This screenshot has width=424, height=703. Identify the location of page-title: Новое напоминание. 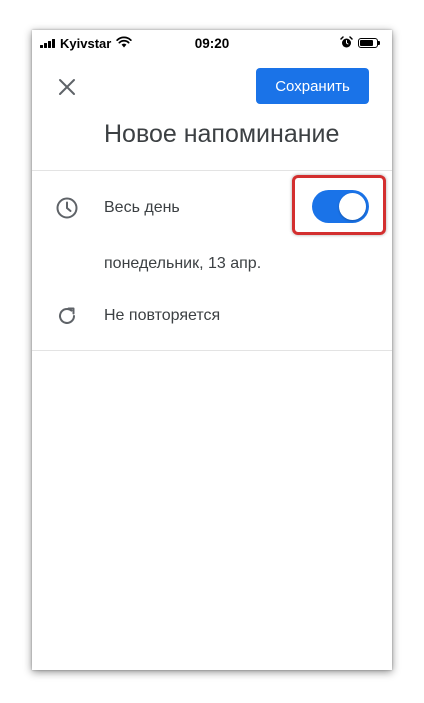
(222, 134).